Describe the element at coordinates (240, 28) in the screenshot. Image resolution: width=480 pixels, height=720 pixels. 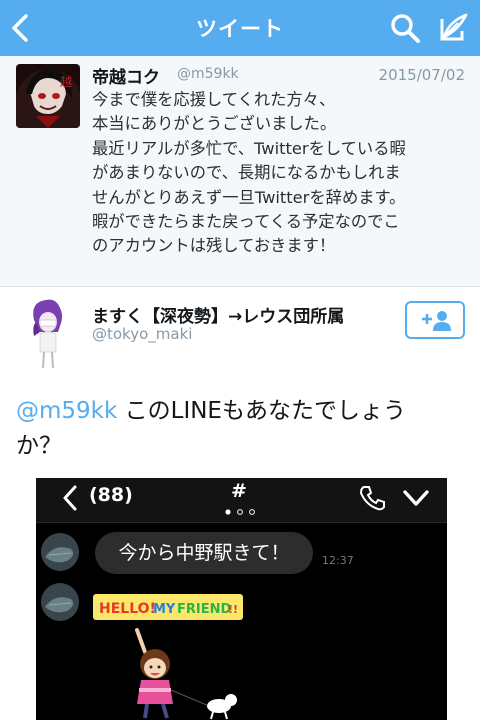
I see `top-nav-bar: ツイート` at that location.